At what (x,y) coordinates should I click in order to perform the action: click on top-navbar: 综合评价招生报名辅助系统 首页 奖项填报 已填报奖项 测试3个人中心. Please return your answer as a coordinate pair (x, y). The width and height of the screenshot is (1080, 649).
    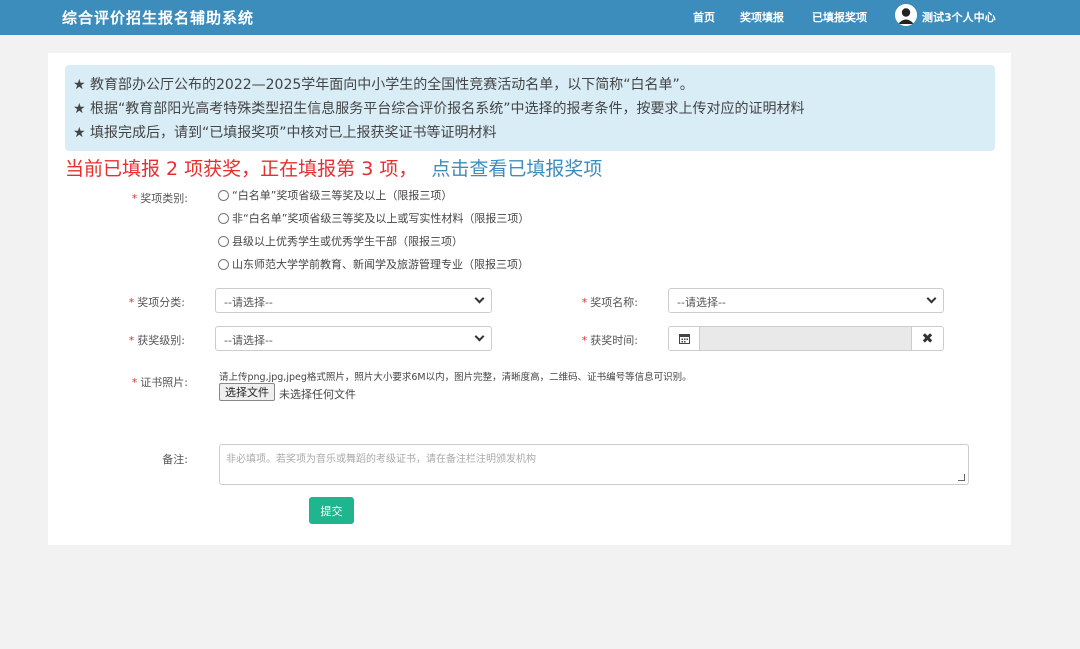
    Looking at the image, I should click on (540, 17).